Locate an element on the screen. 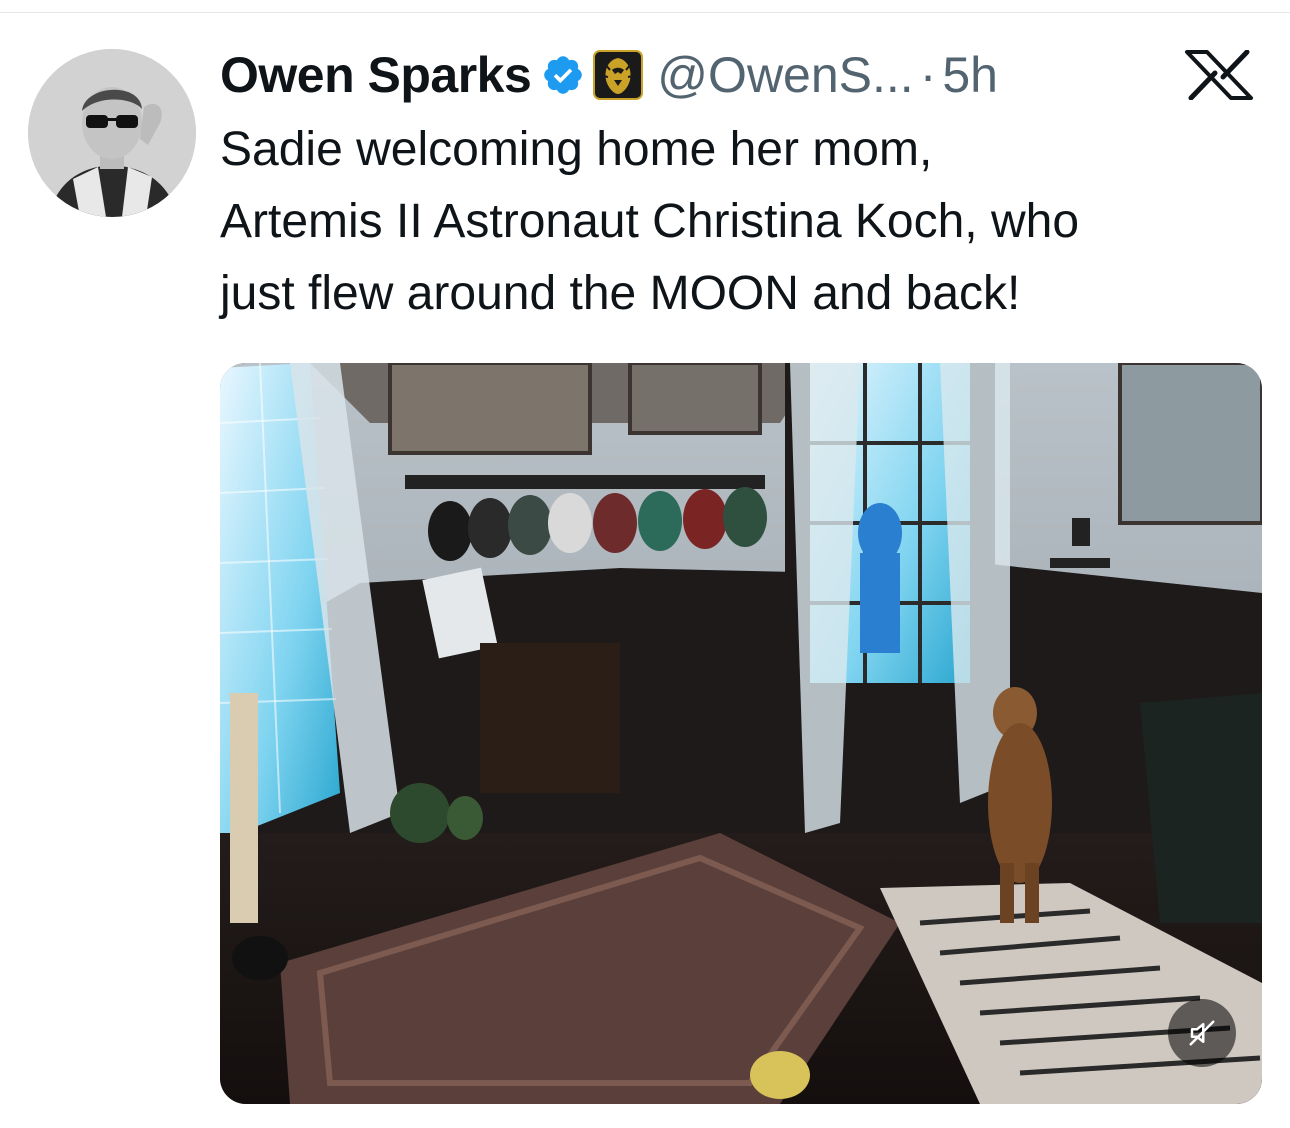 Image resolution: width=1290 pixels, height=1128 pixels. speaker-muted-icon is located at coordinates (1202, 1033).